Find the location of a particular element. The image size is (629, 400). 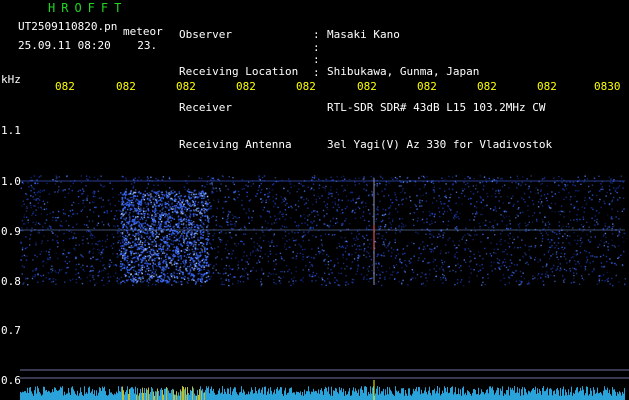

y-tick-label: 1.1 is located at coordinates (11, 130).